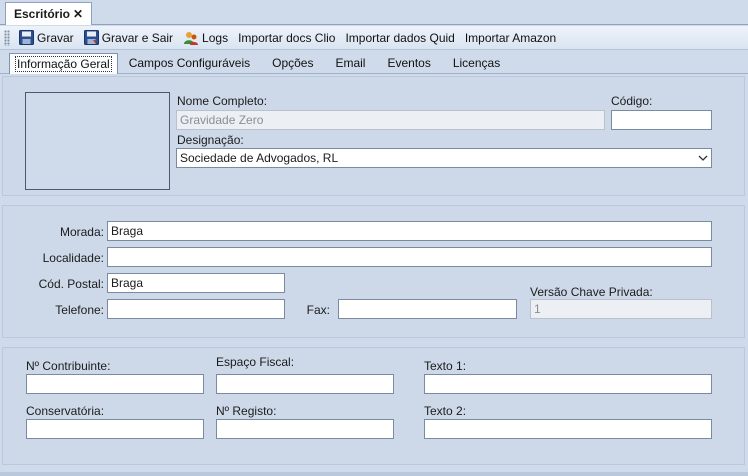 The image size is (748, 476). I want to click on import-amazon-button-label: Importar Amazon, so click(510, 37).